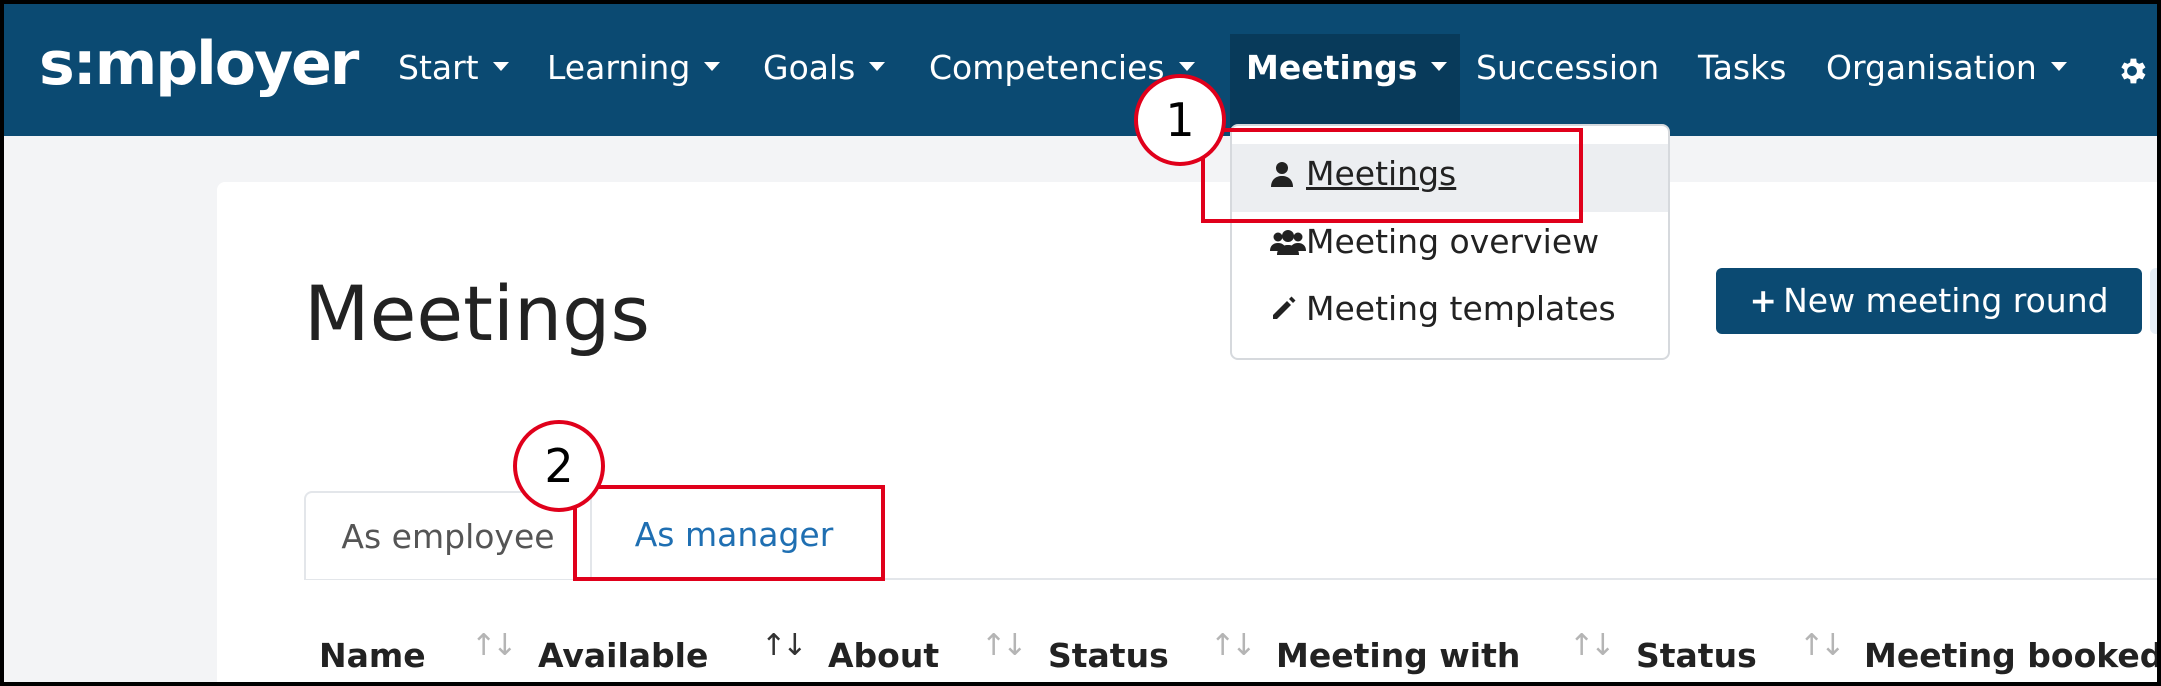  I want to click on nav-item-label: Meetings, so click(1332, 67).